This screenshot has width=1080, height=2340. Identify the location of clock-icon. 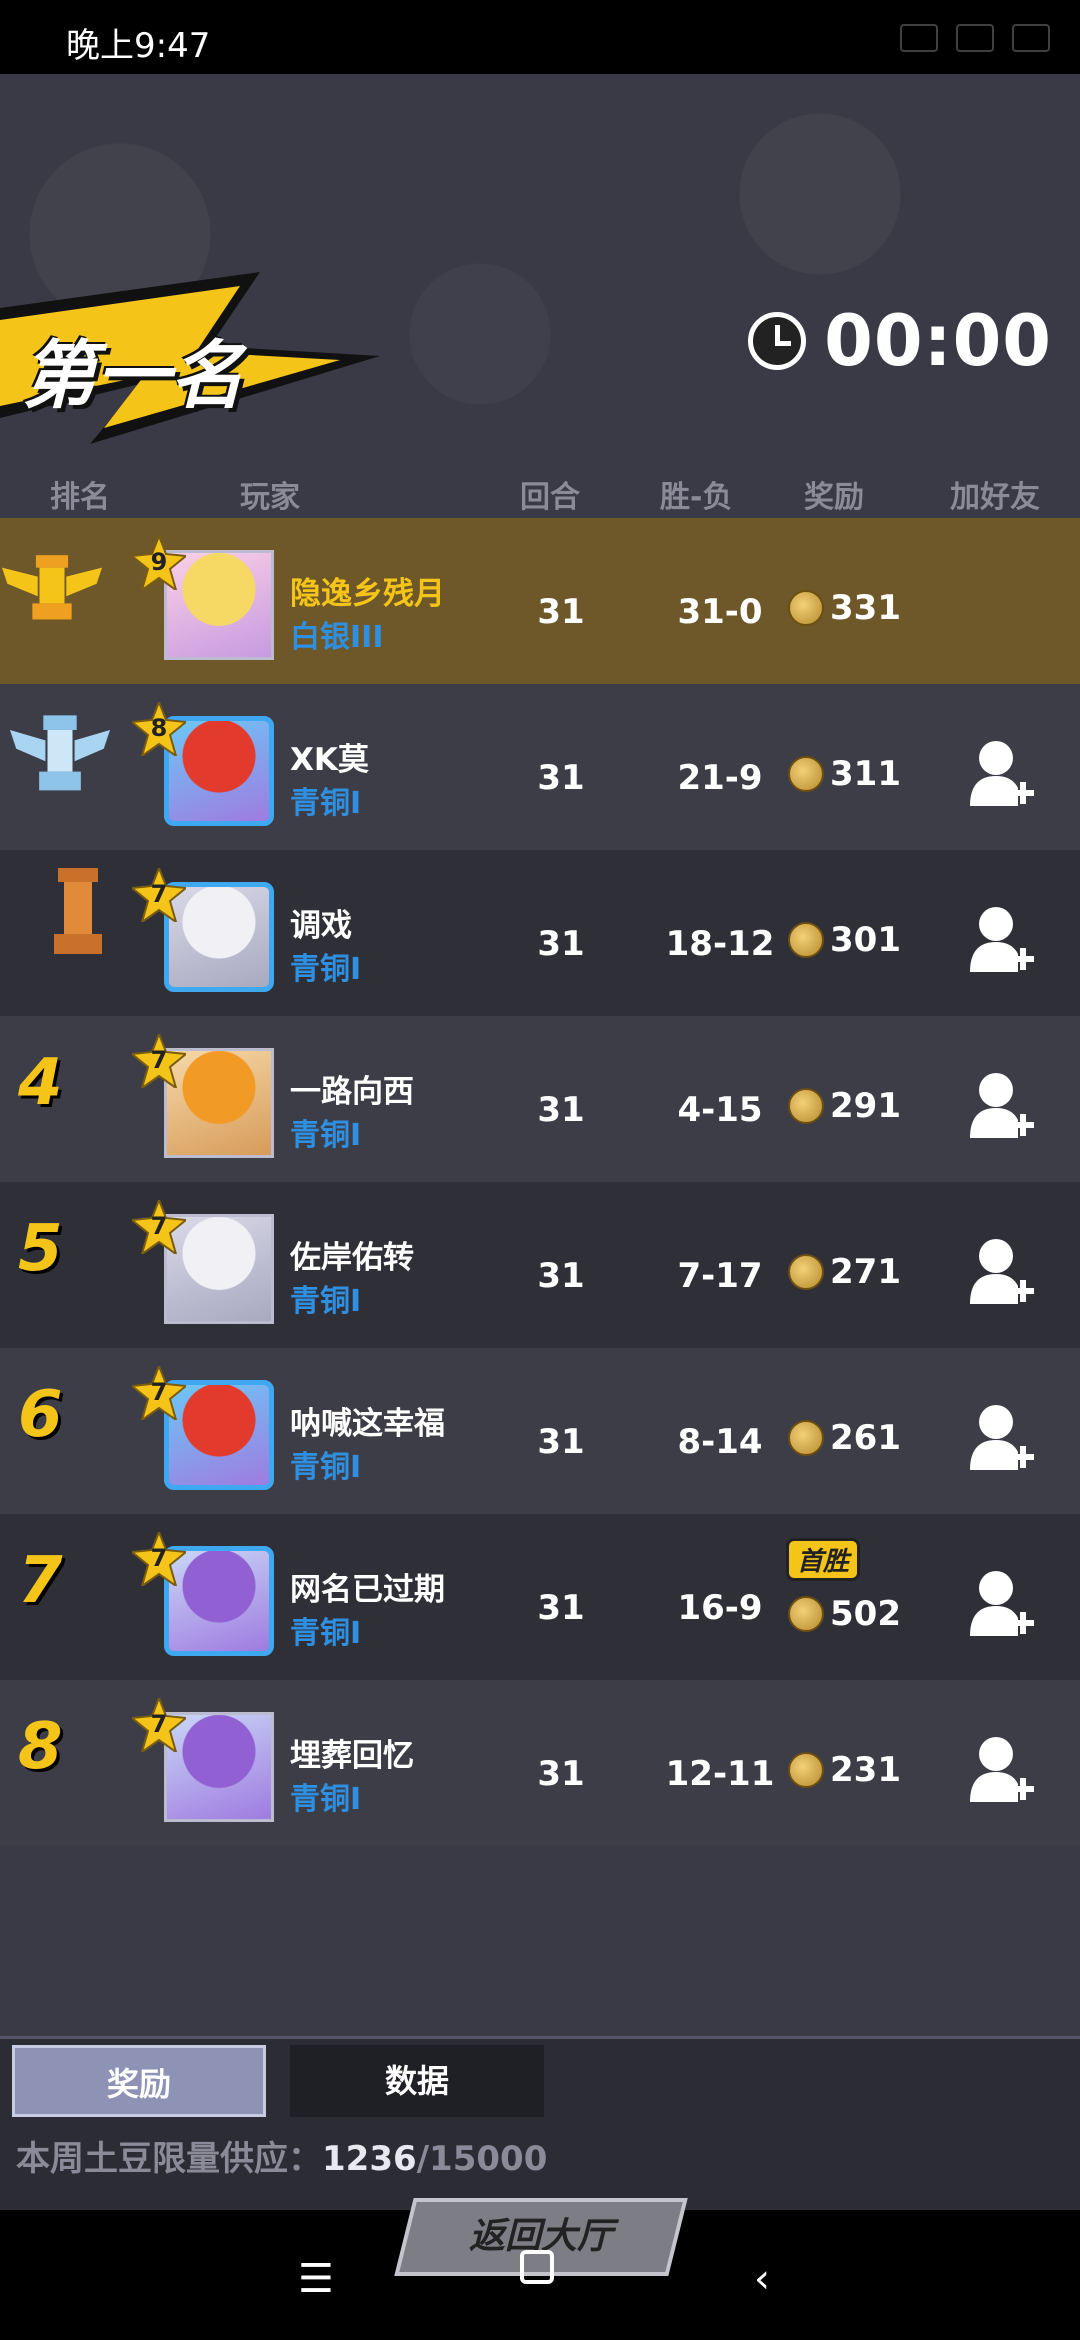
(777, 341).